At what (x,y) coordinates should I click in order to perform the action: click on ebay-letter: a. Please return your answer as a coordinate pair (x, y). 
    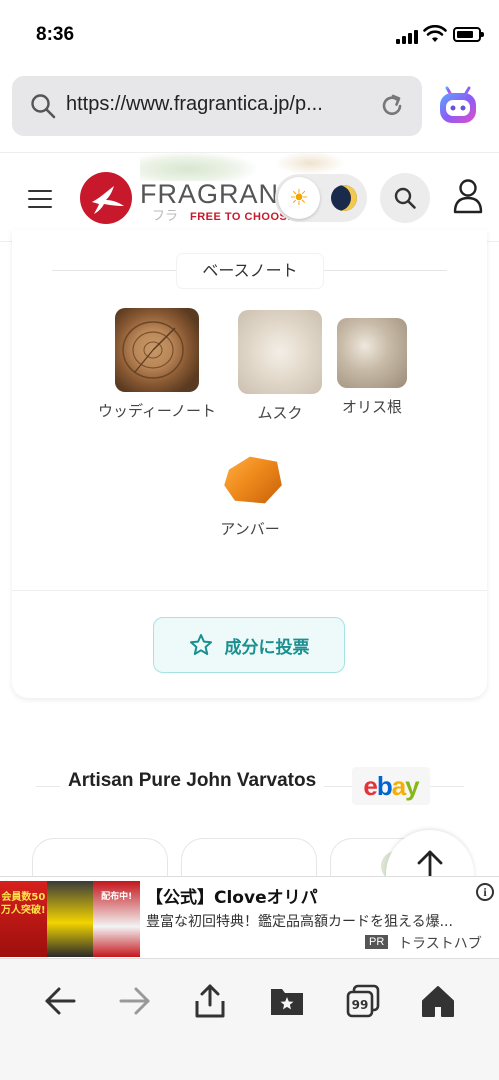
    Looking at the image, I should click on (399, 785).